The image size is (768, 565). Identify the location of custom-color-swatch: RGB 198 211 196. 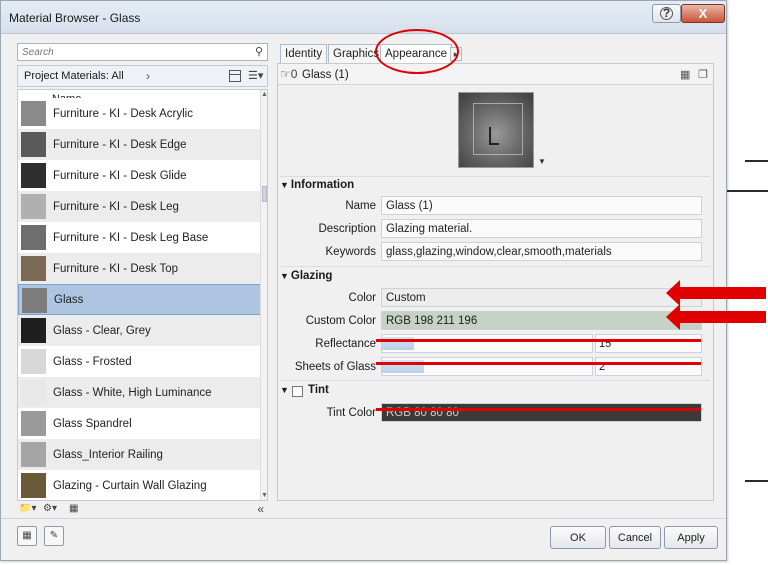
(541, 320).